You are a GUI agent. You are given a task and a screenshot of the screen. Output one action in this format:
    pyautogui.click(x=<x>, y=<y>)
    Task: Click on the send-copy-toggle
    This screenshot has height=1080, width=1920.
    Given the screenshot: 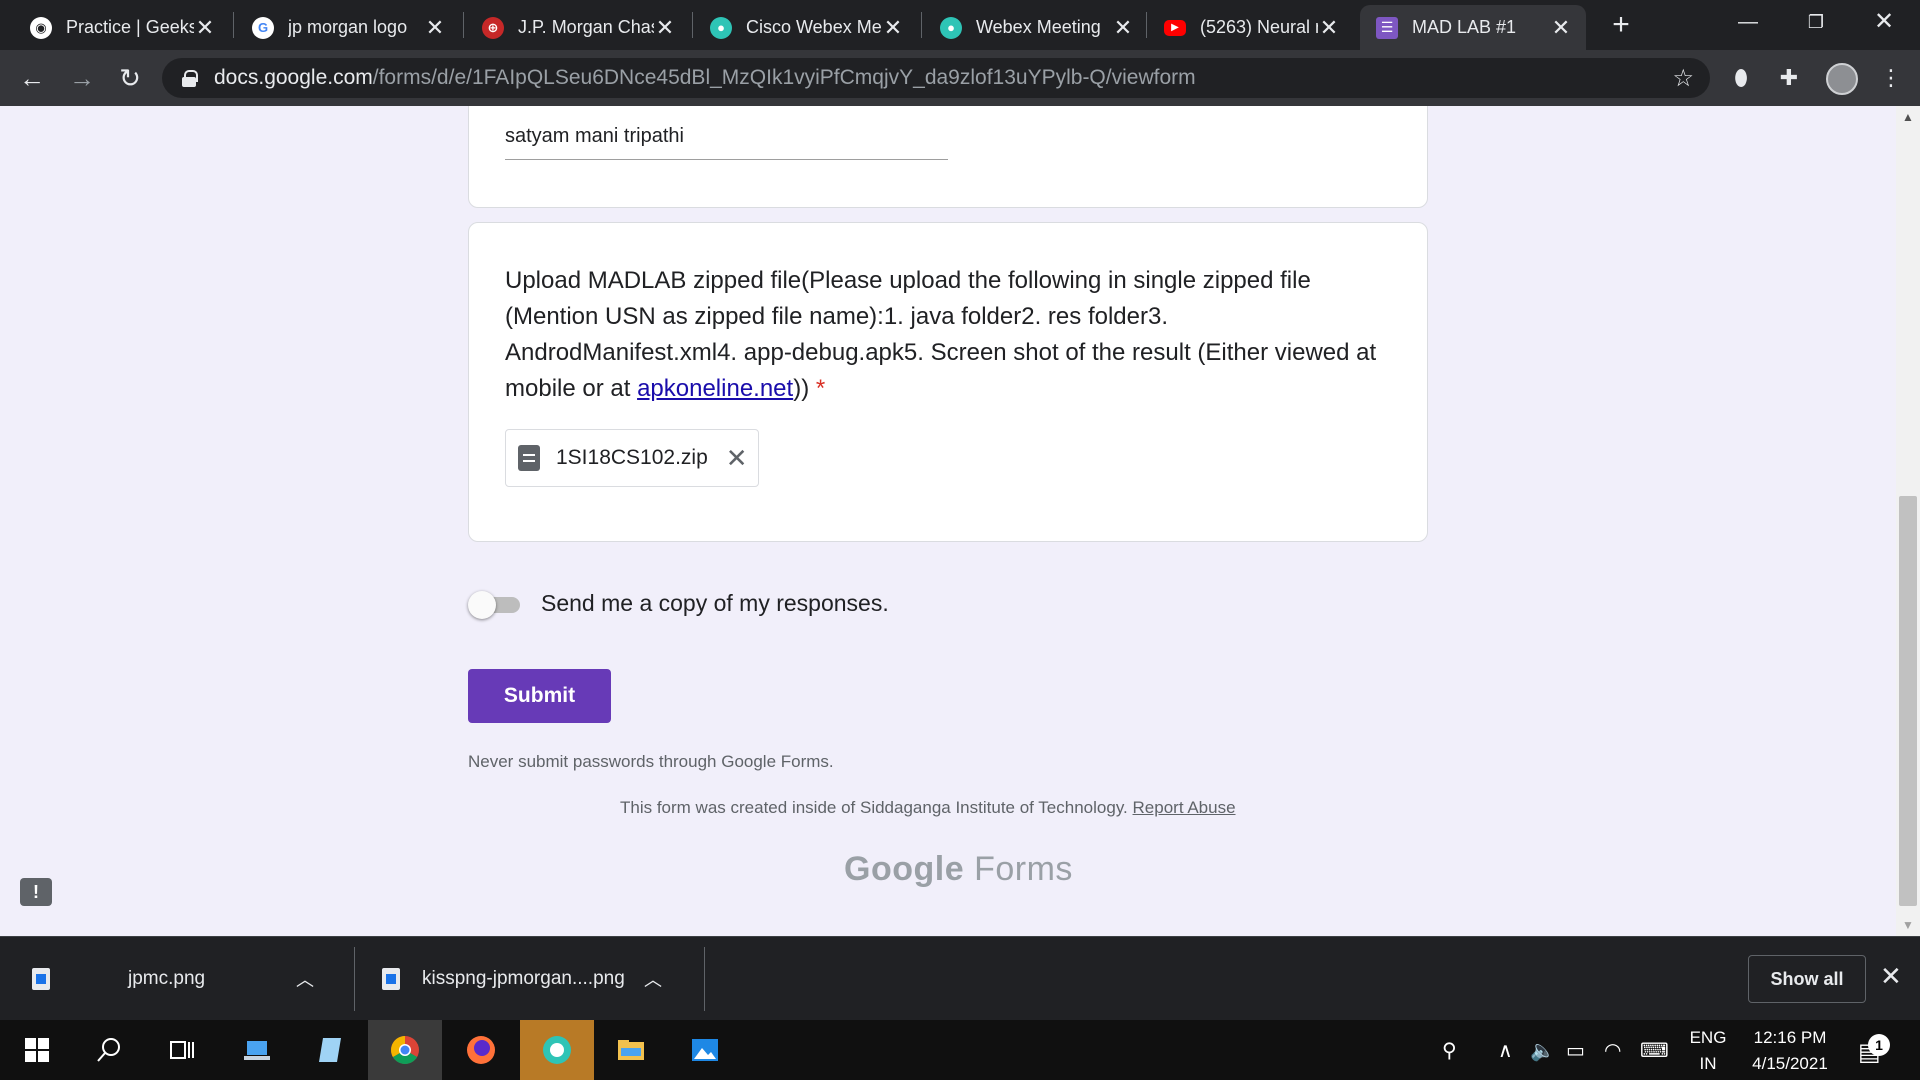 What is the action you would take?
    pyautogui.click(x=495, y=605)
    